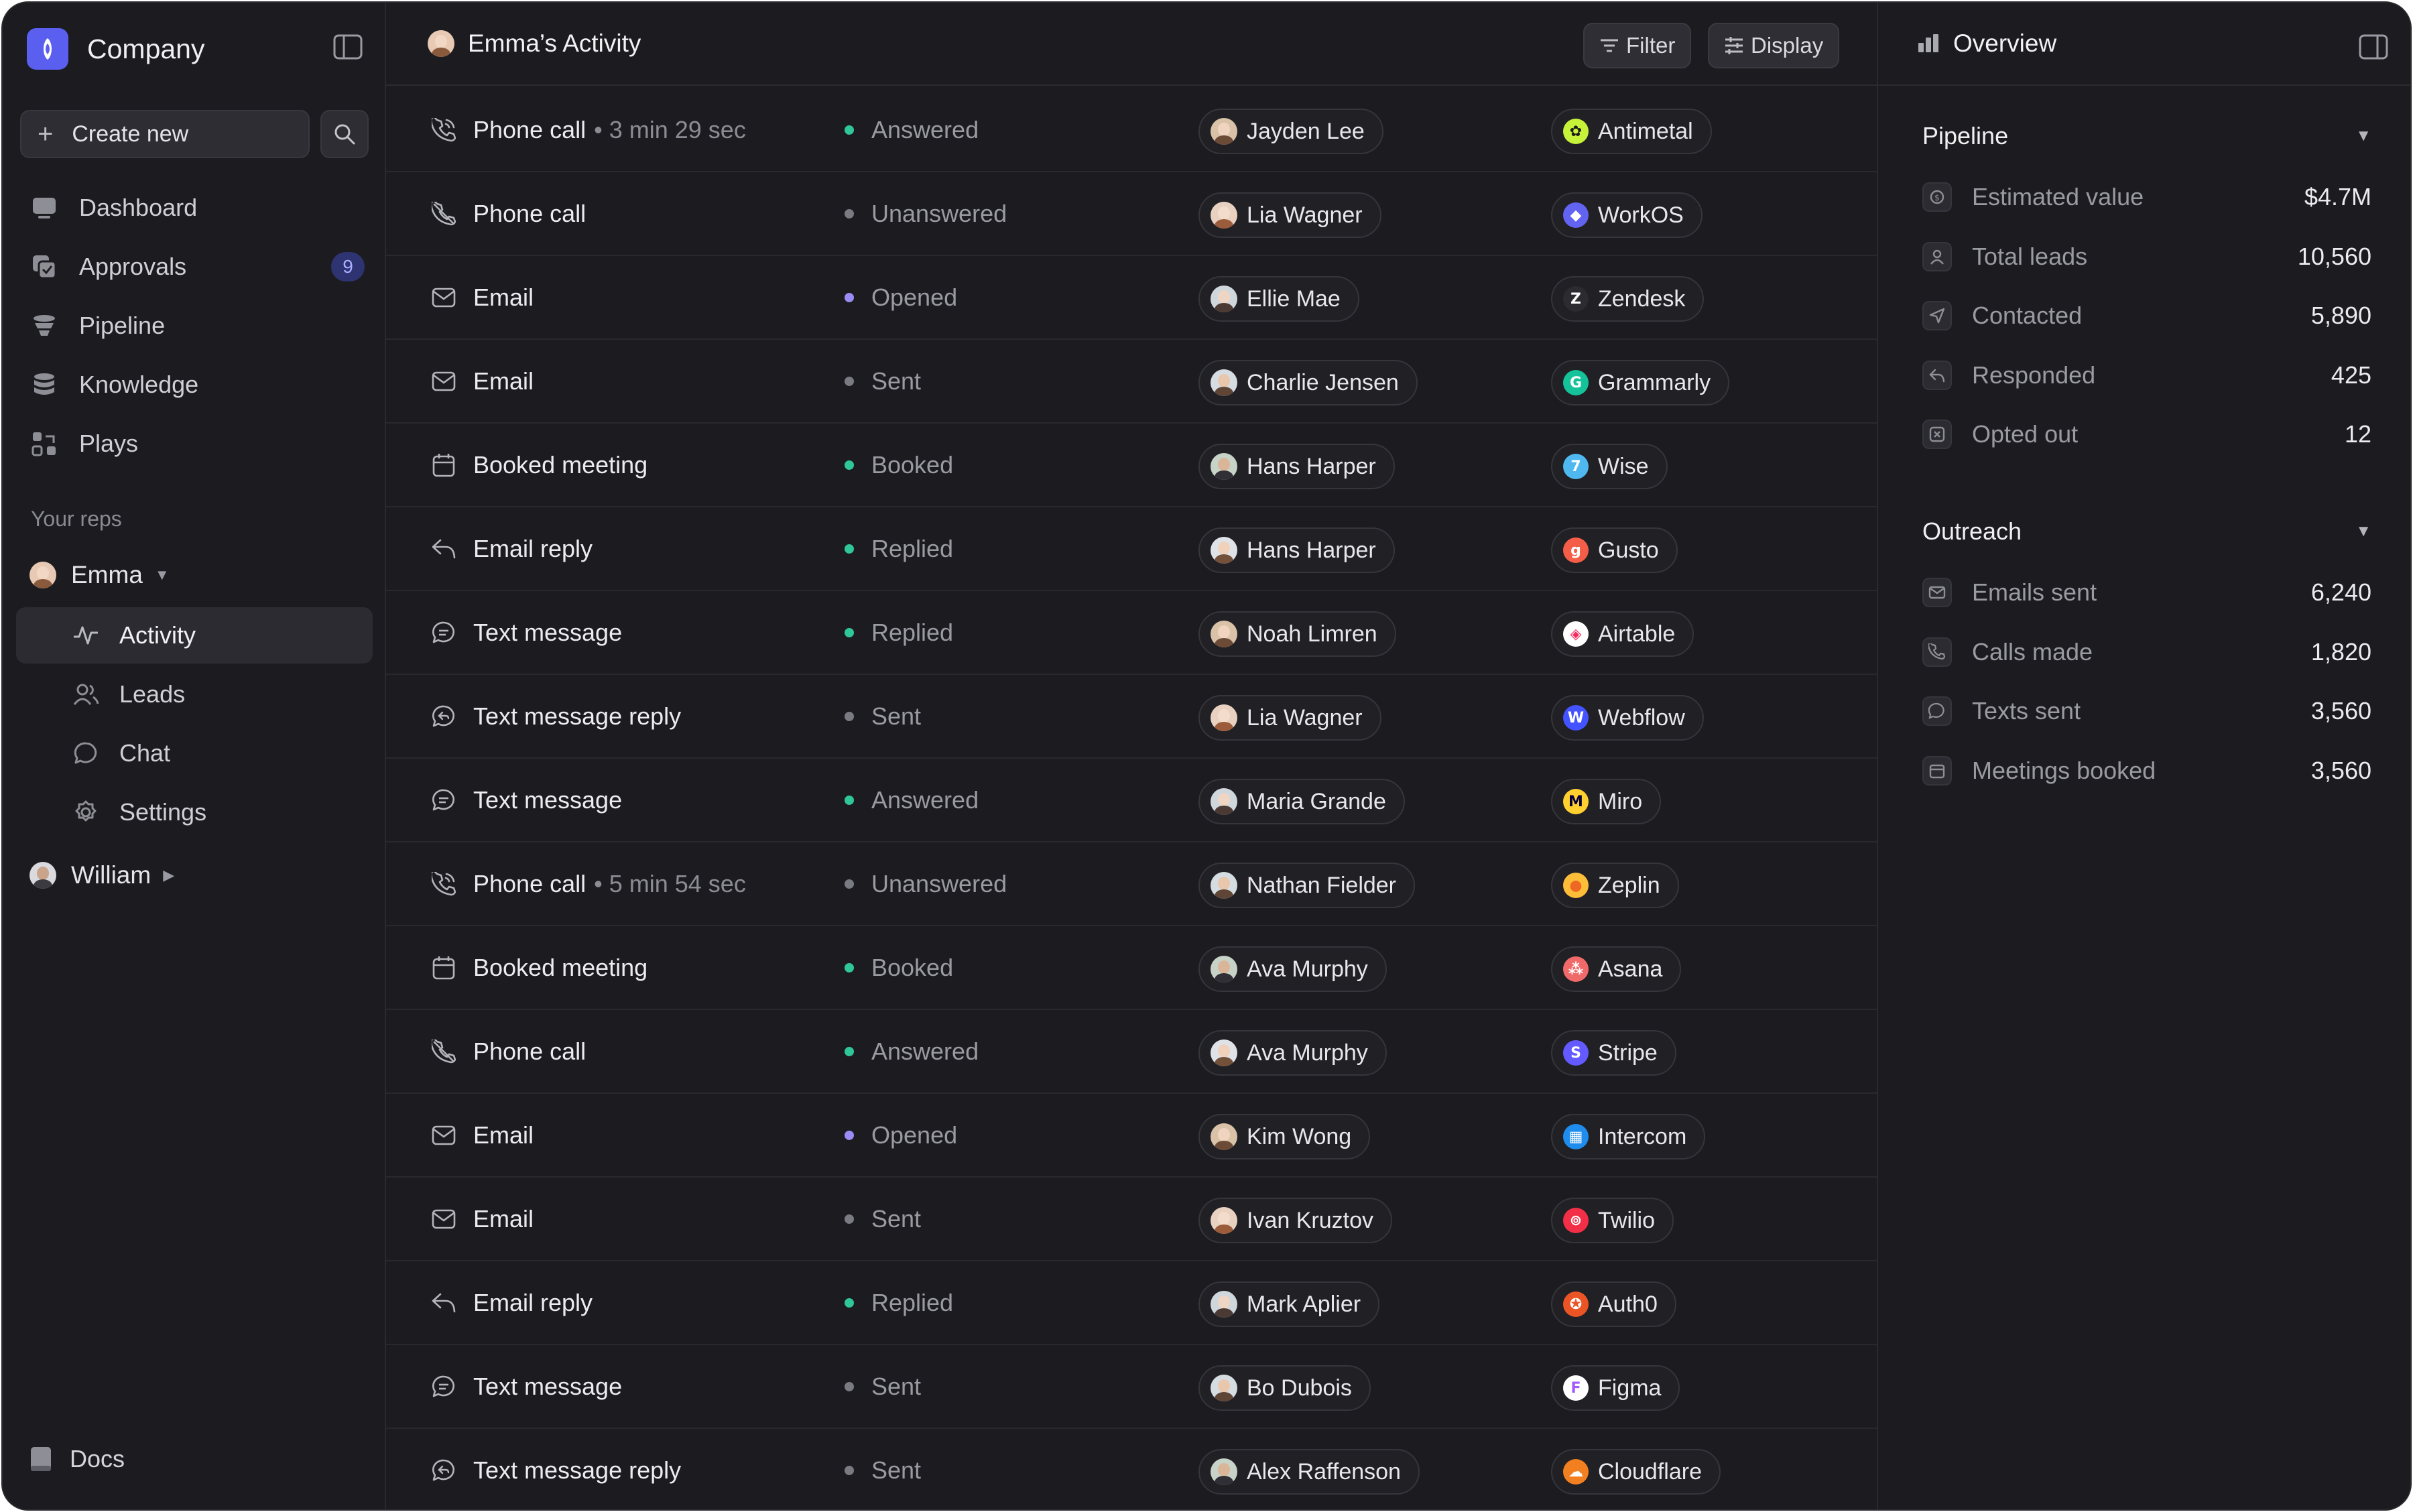  I want to click on reply-icon, so click(443, 549).